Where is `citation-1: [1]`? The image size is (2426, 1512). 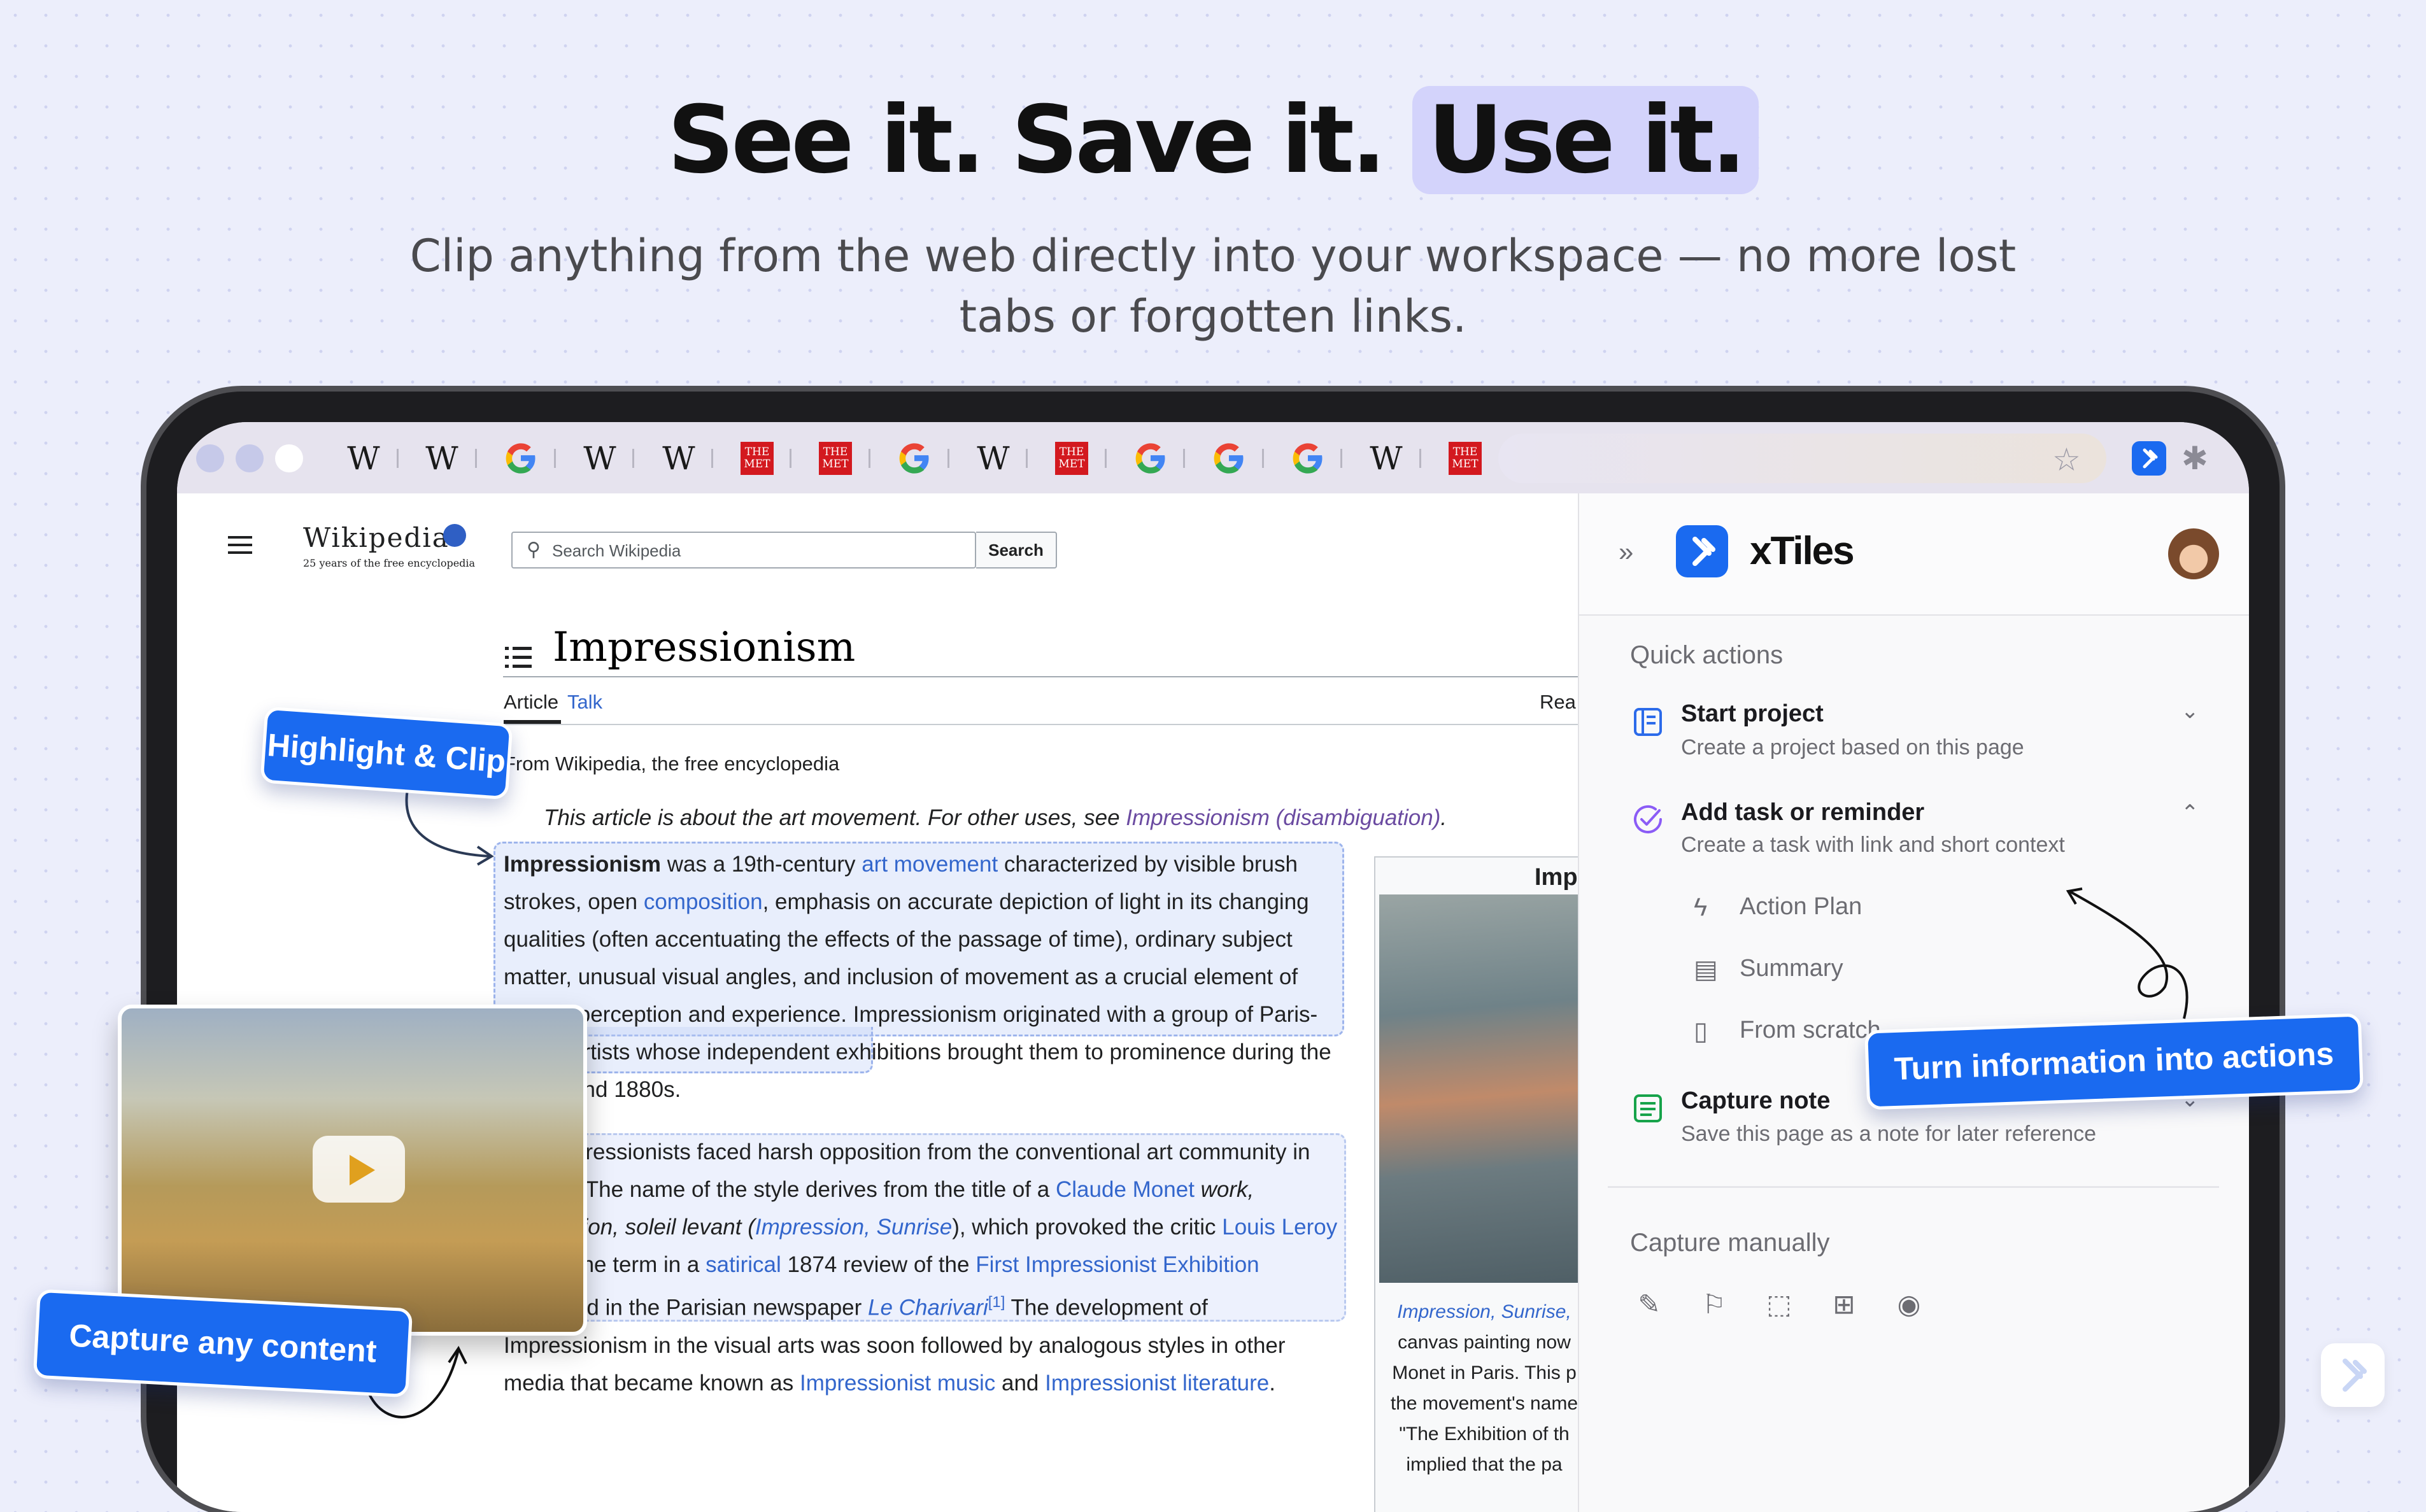 citation-1: [1] is located at coordinates (996, 1302).